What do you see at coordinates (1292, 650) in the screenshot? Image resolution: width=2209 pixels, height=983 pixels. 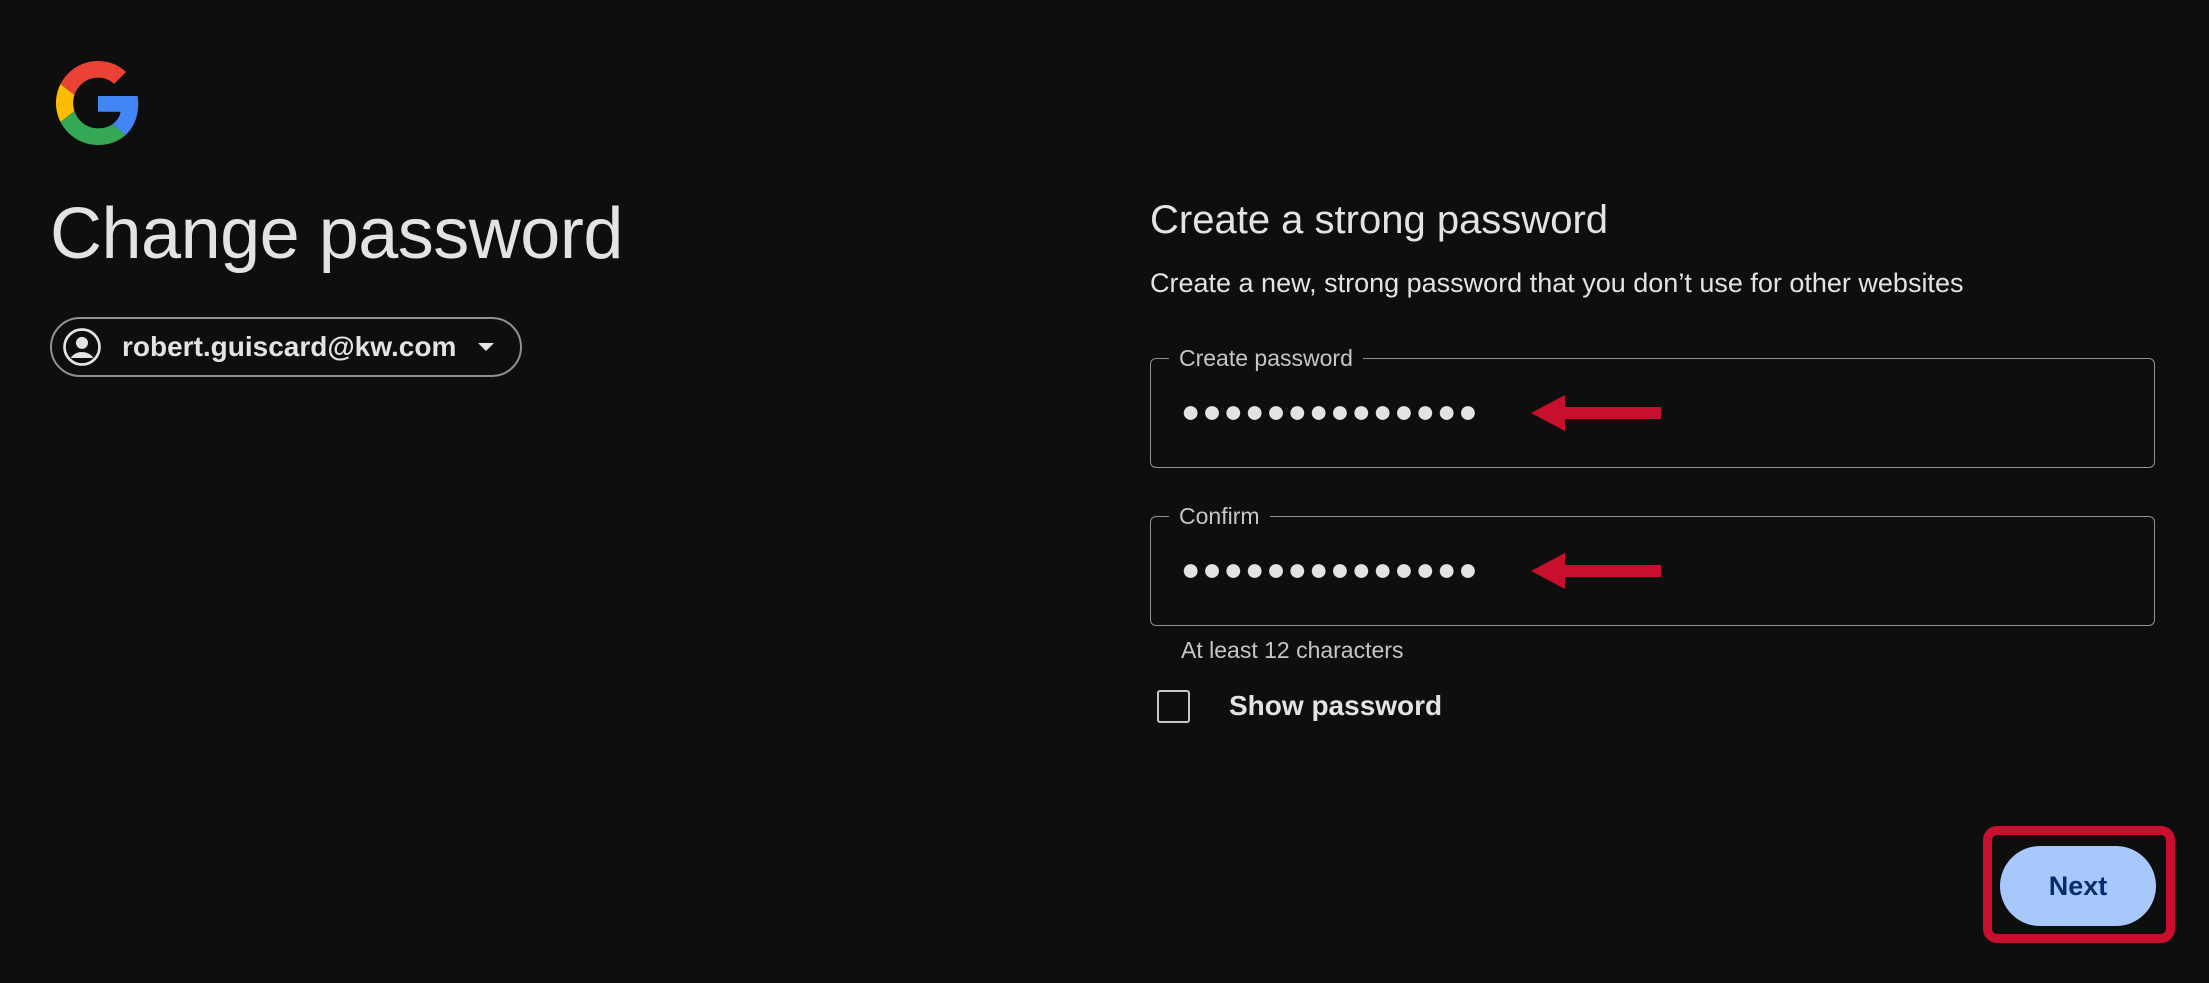 I see `password-hint: At least 12 characters` at bounding box center [1292, 650].